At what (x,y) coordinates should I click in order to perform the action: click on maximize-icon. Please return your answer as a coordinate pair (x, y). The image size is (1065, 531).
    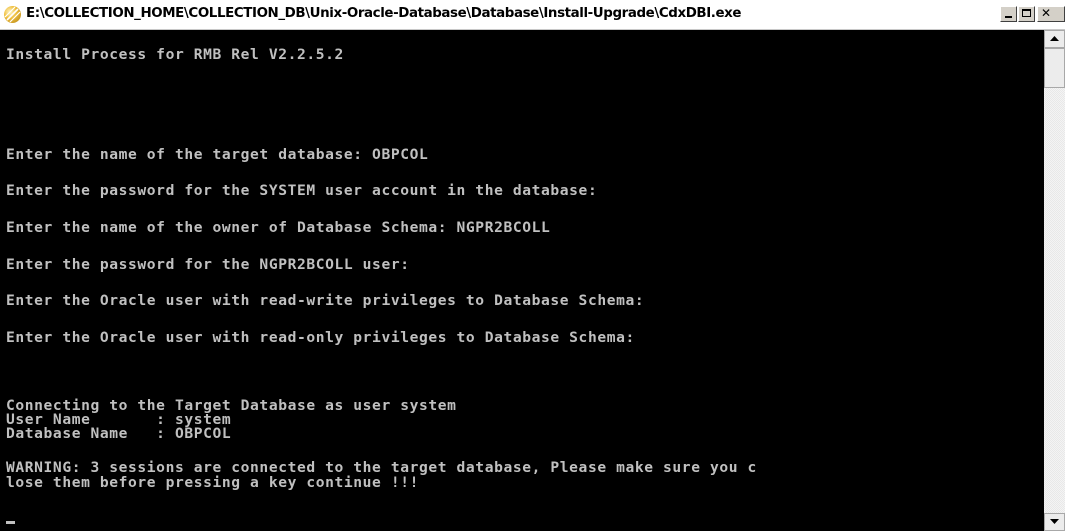
    Looking at the image, I should click on (1026, 13).